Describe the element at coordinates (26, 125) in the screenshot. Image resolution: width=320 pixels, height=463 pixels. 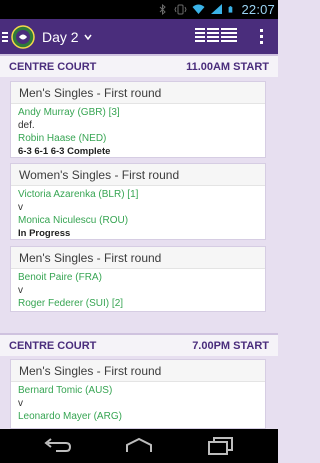
I see `match-separator: def.` at that location.